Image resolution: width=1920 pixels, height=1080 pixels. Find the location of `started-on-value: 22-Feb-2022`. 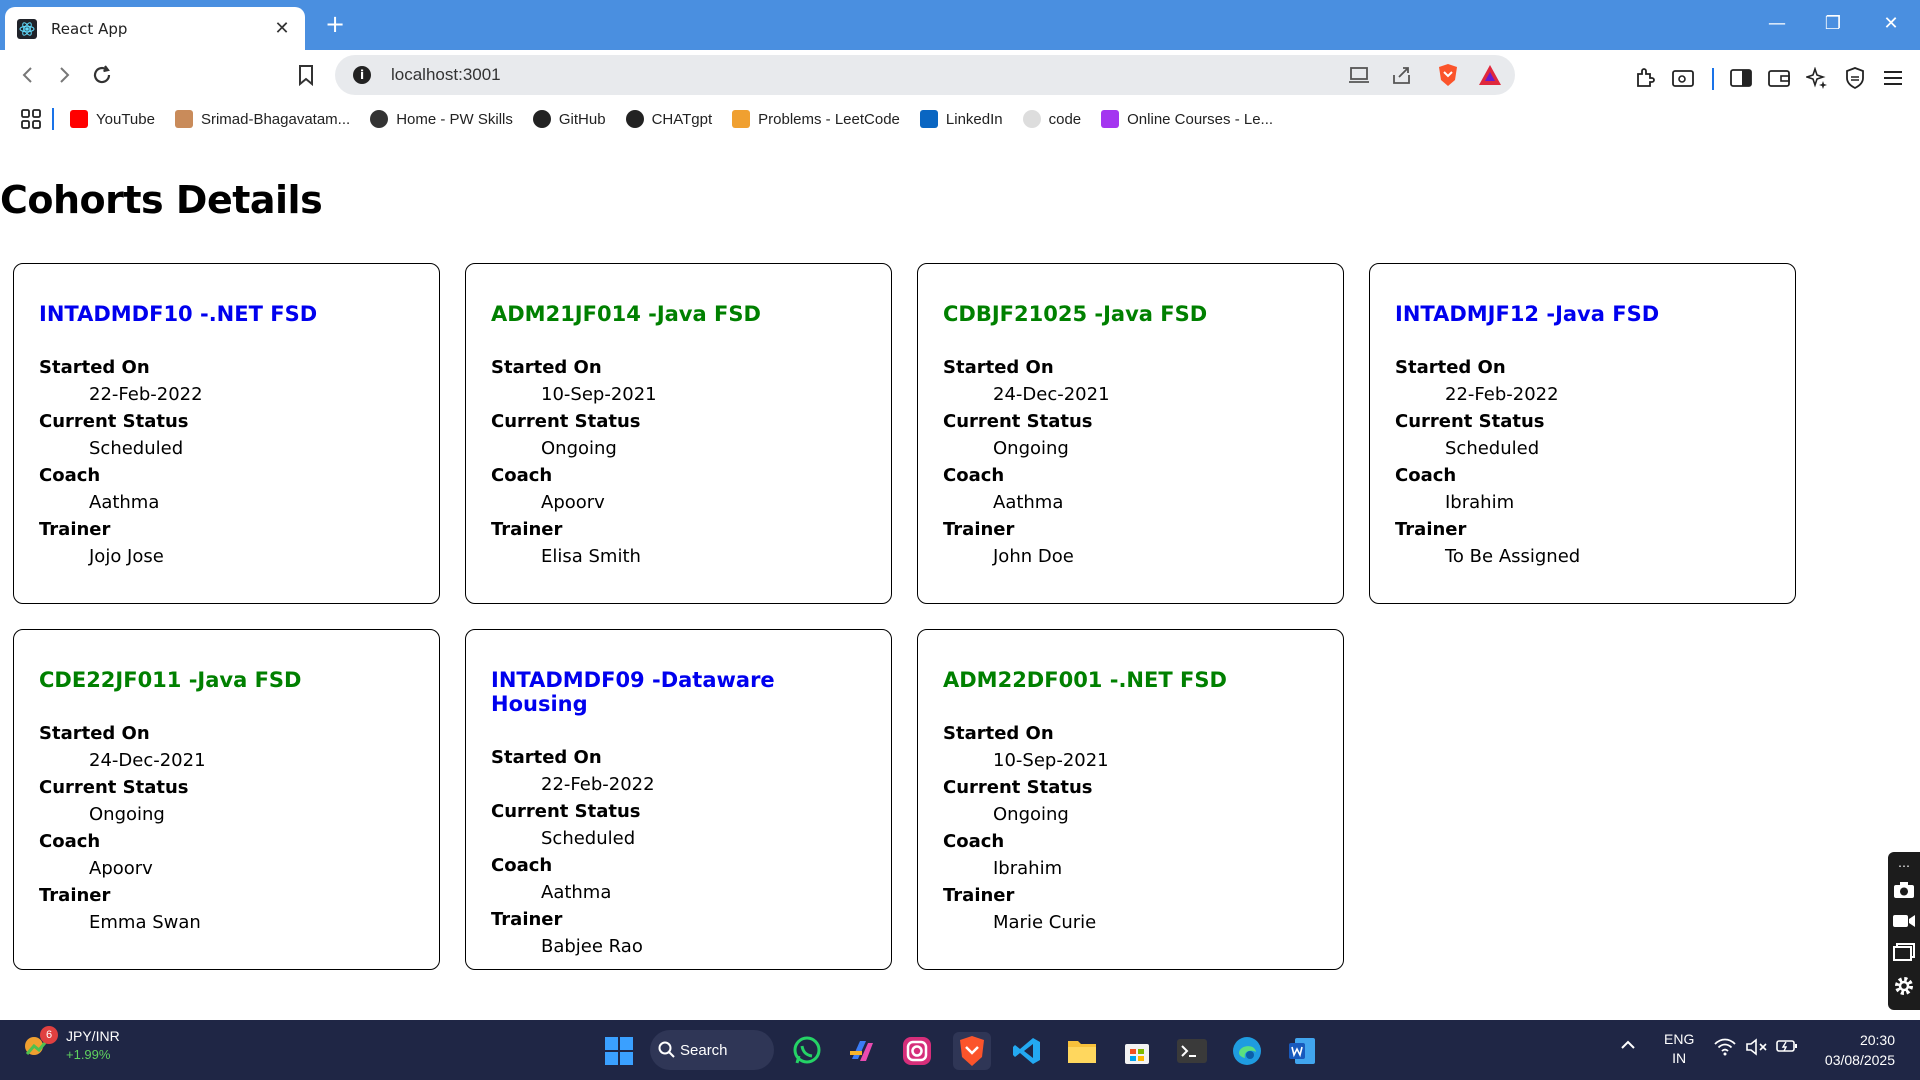

started-on-value: 22-Feb-2022 is located at coordinates (146, 394).